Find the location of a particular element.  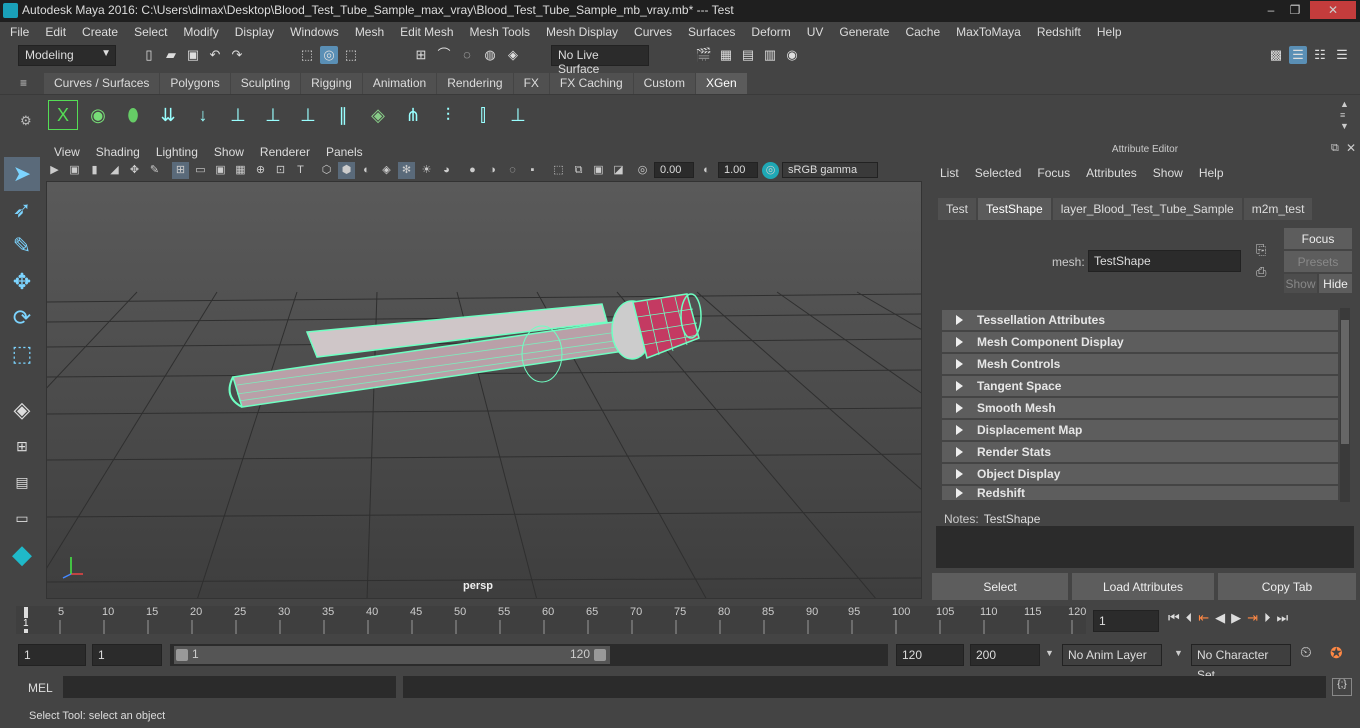

focus-button: Focus is located at coordinates (1318, 238).